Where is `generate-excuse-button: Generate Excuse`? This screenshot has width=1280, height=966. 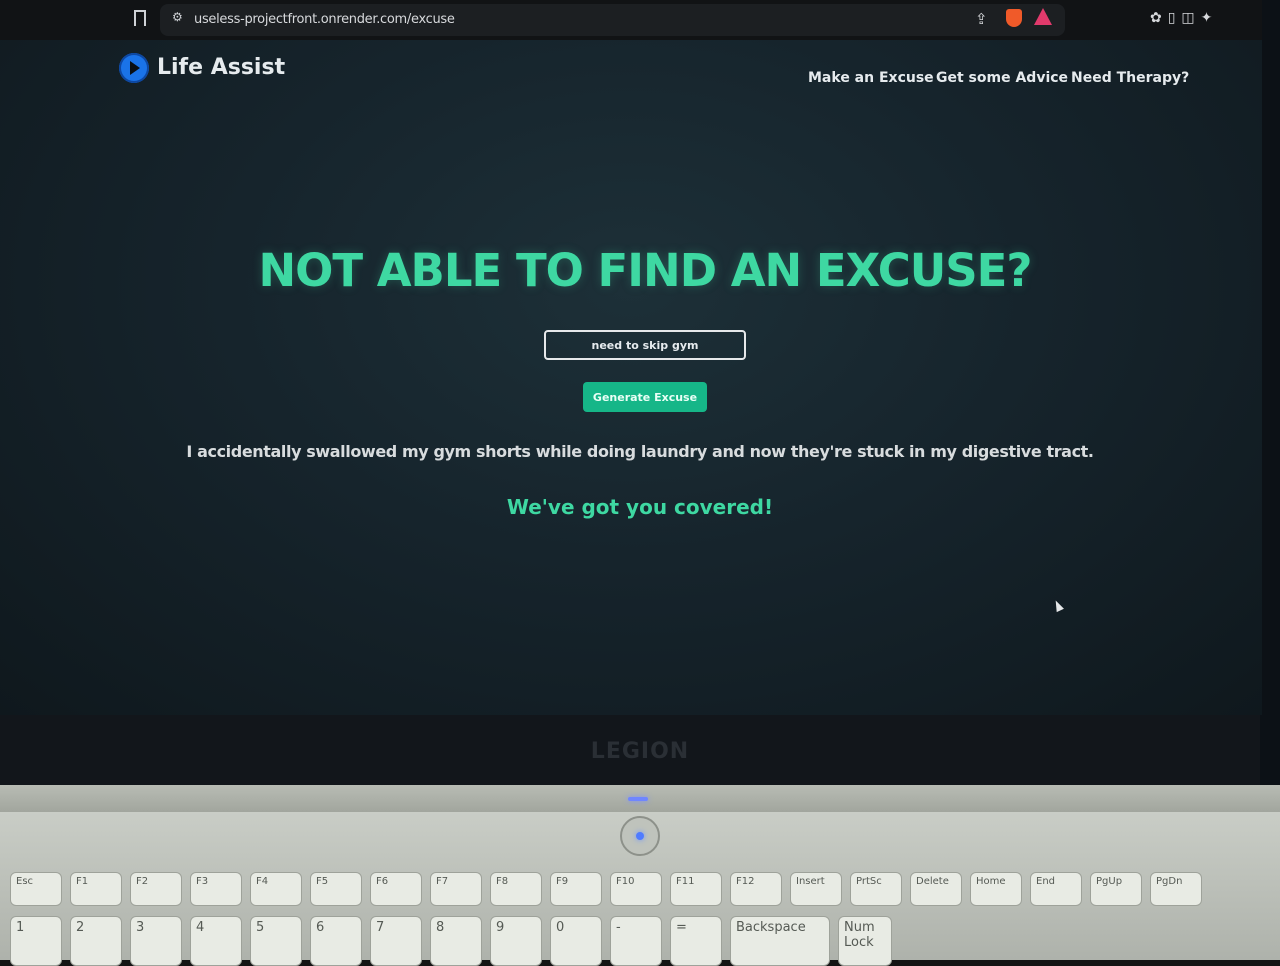 generate-excuse-button: Generate Excuse is located at coordinates (645, 397).